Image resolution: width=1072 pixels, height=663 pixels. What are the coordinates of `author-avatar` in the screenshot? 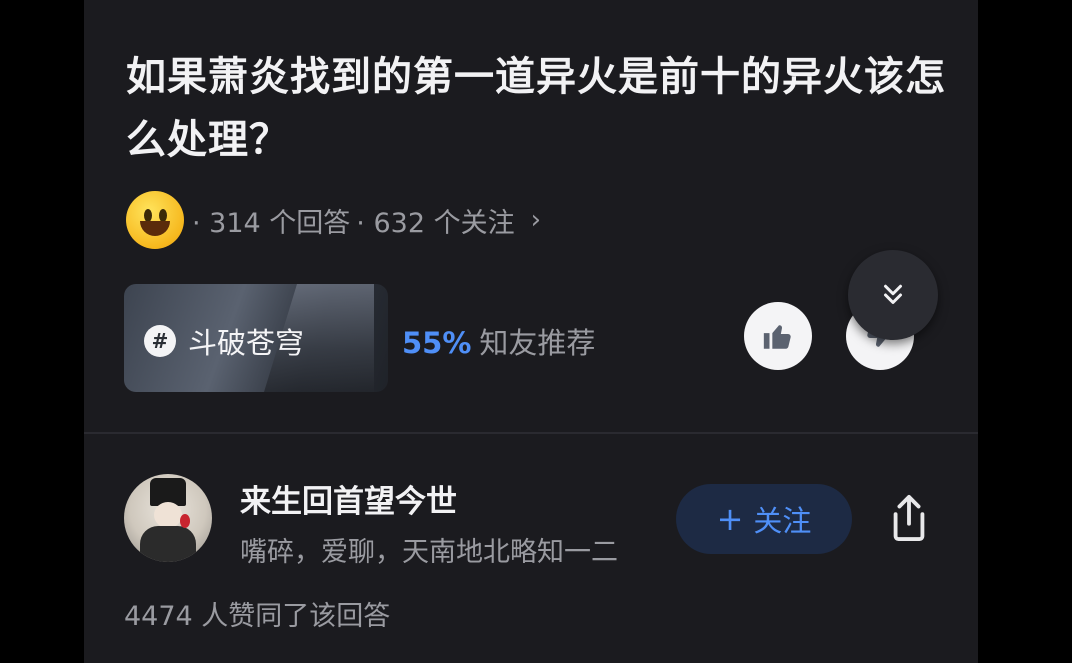 It's located at (168, 518).